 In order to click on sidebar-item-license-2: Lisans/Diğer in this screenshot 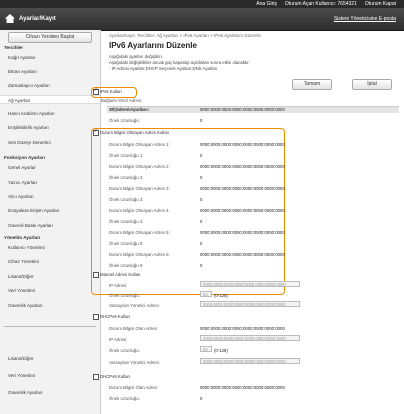, I will do `click(50, 358)`.